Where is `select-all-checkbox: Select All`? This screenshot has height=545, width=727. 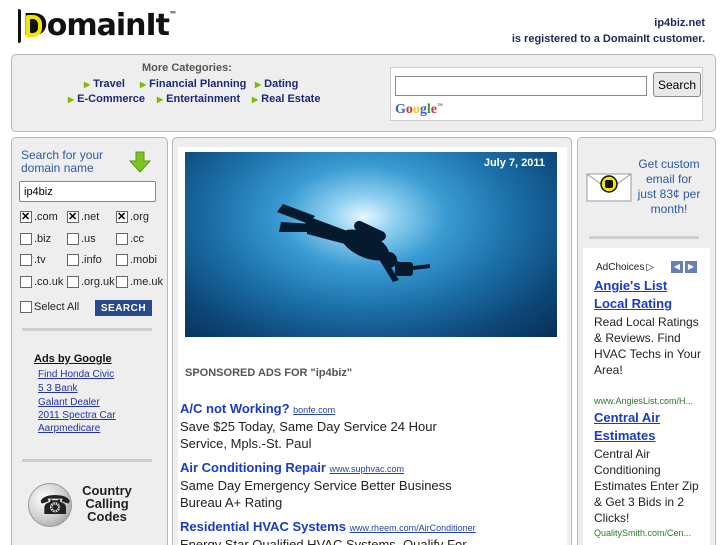
select-all-checkbox: Select All is located at coordinates (49, 307).